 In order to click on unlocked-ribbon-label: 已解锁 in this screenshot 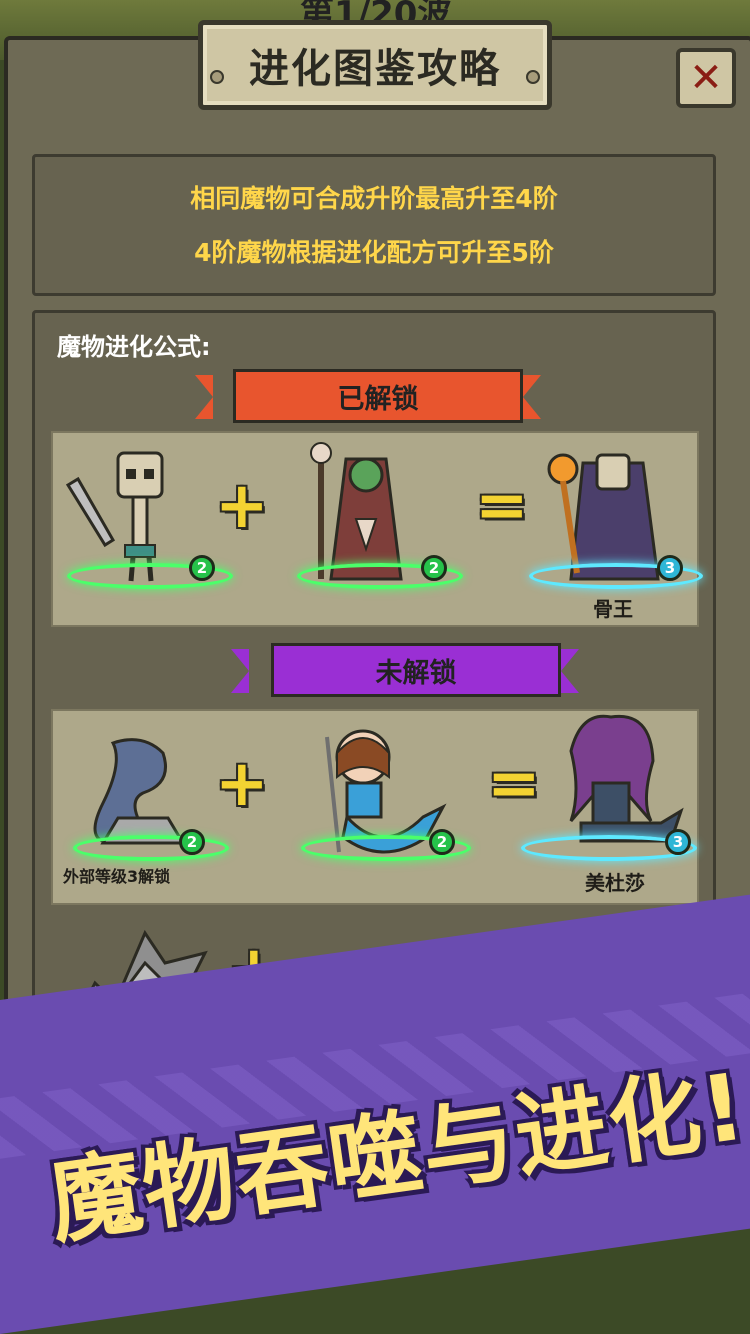, I will do `click(378, 399)`.